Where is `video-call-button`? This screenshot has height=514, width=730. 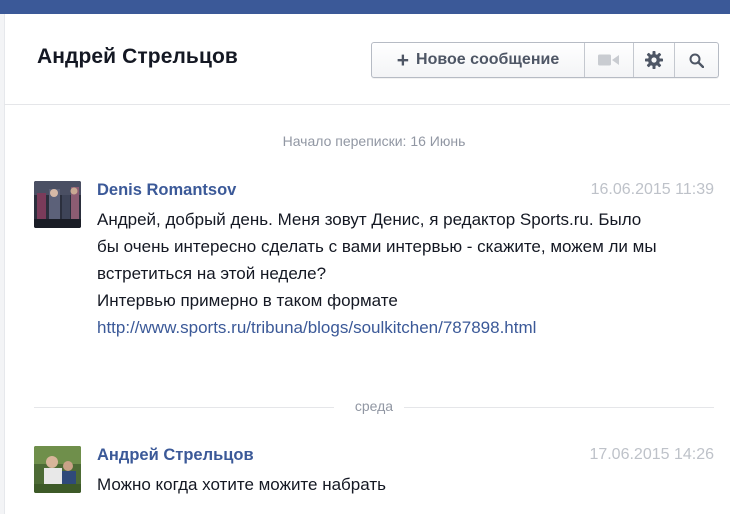
video-call-button is located at coordinates (609, 60).